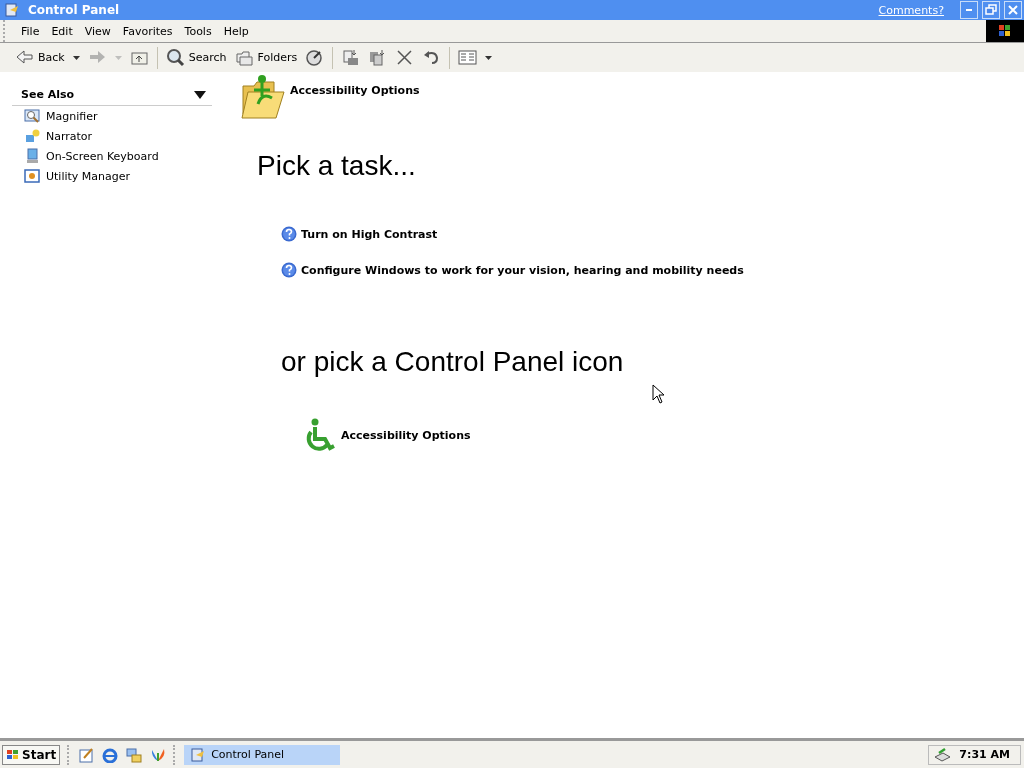 Image resolution: width=1024 pixels, height=768 pixels. Describe the element at coordinates (24, 57) in the screenshot. I see `back-arrow-icon` at that location.